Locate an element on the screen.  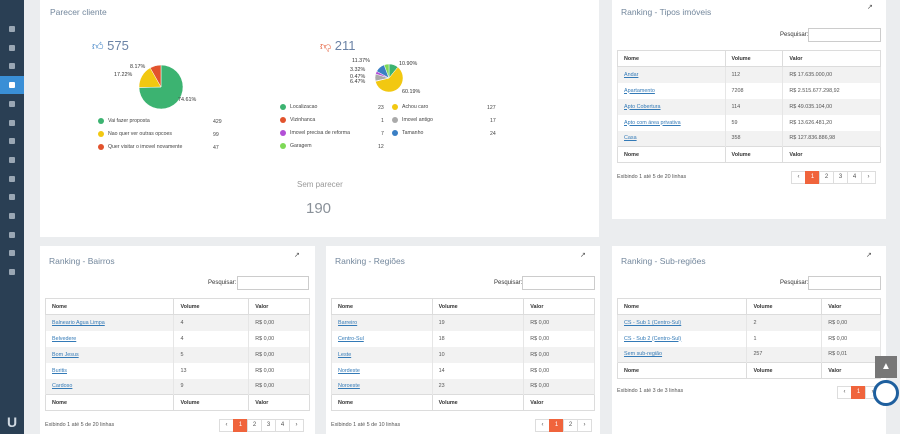
table-cell: Sem sub-região is located at coordinates (682, 354).